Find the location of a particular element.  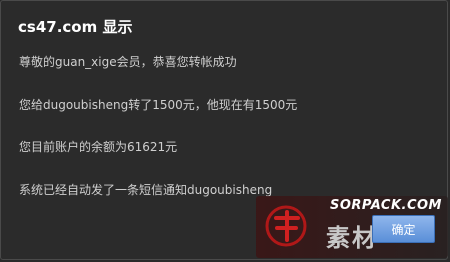

ok-button: 确定 is located at coordinates (403, 229).